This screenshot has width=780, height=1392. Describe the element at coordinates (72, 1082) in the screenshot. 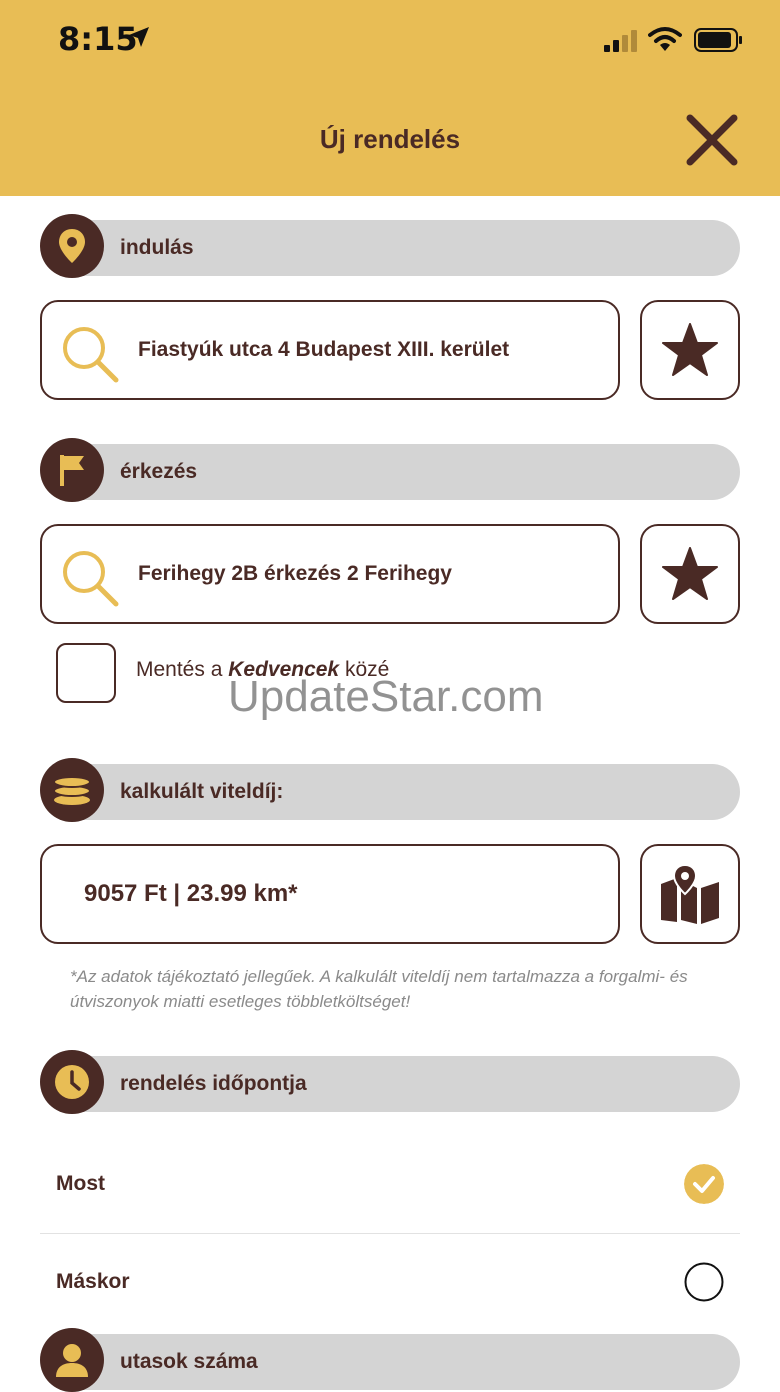

I see `clock-icon` at that location.